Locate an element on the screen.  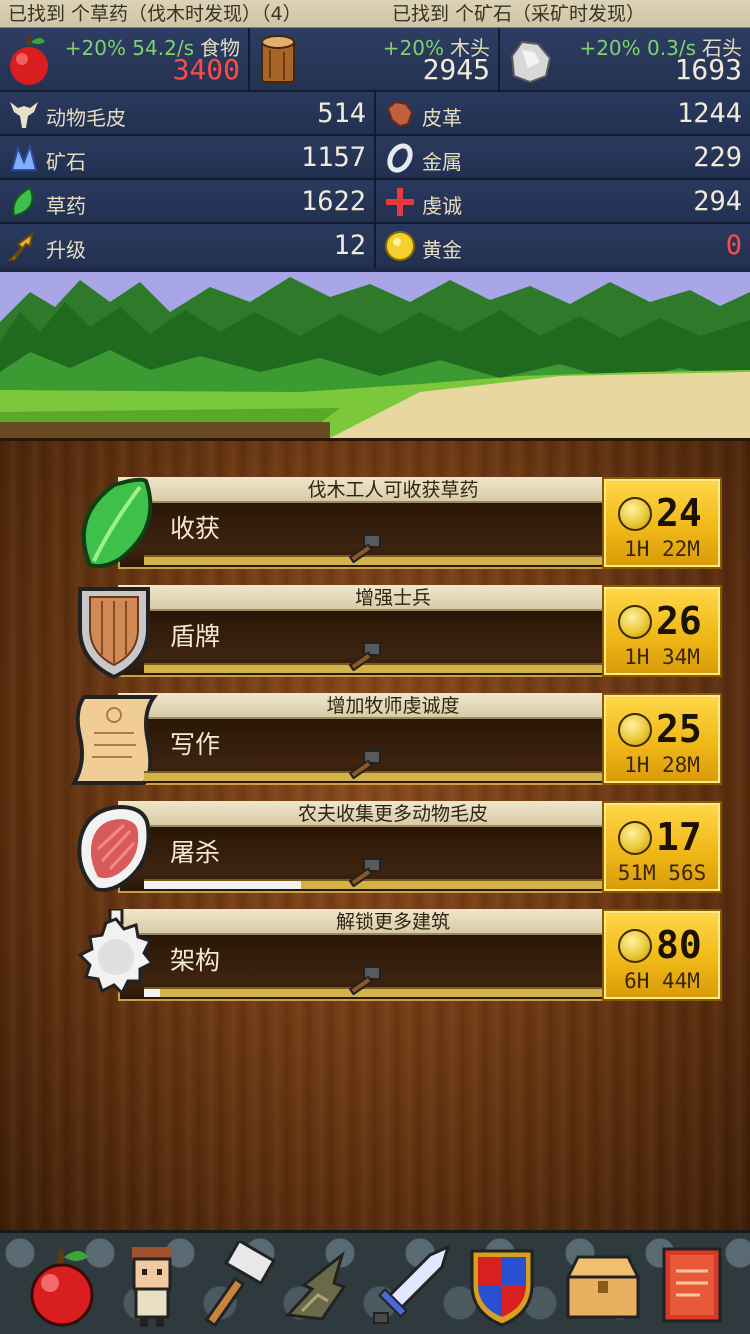
sword-icon is located at coordinates (412, 1284).